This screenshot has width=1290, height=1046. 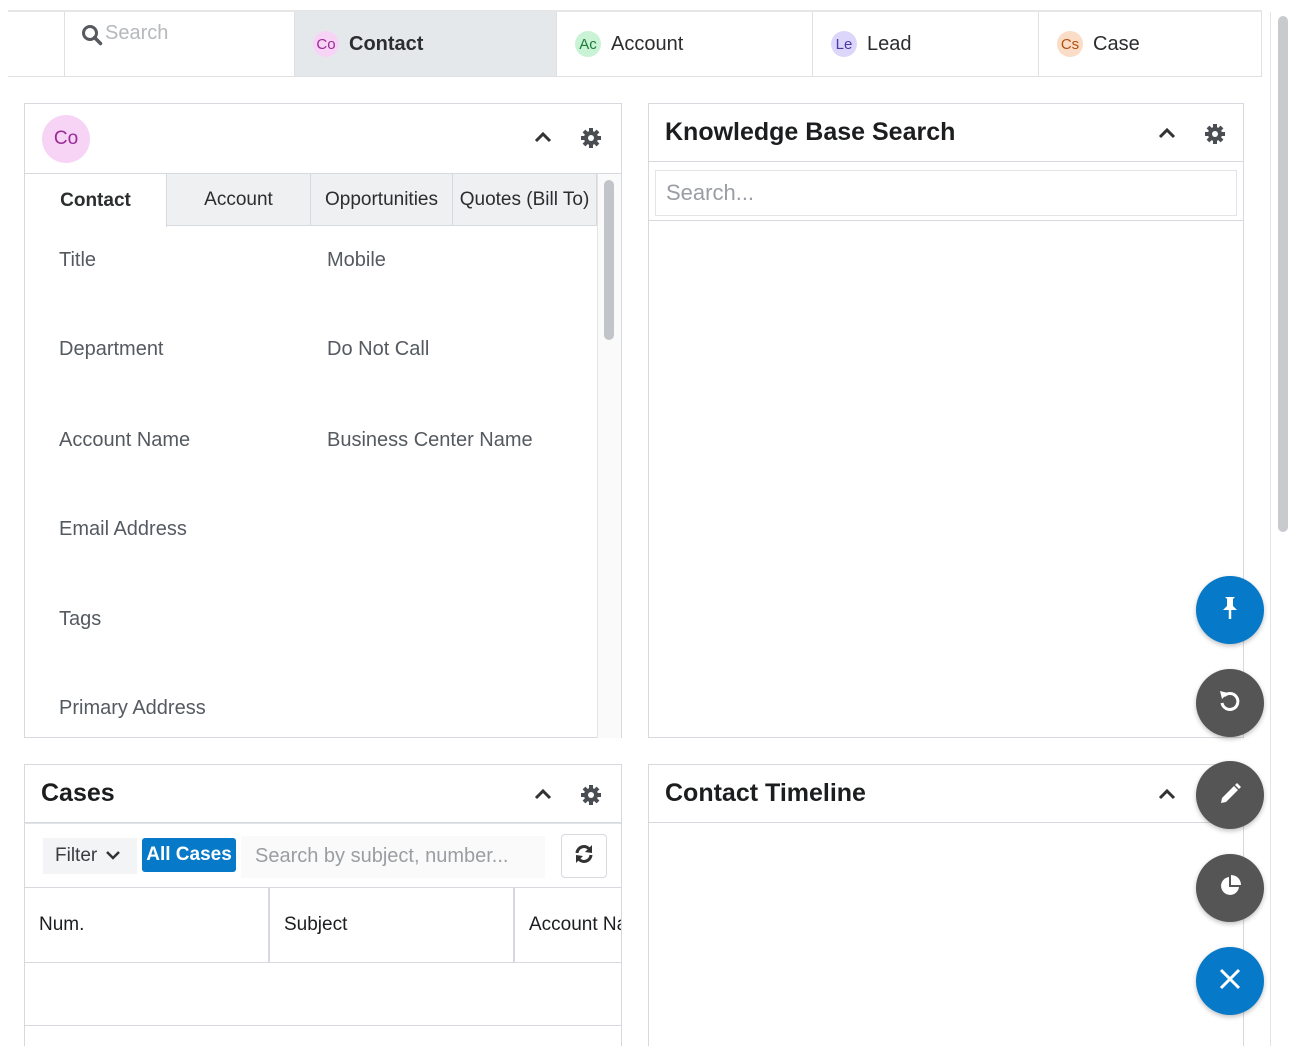 I want to click on account-badge: Ac, so click(x=588, y=44).